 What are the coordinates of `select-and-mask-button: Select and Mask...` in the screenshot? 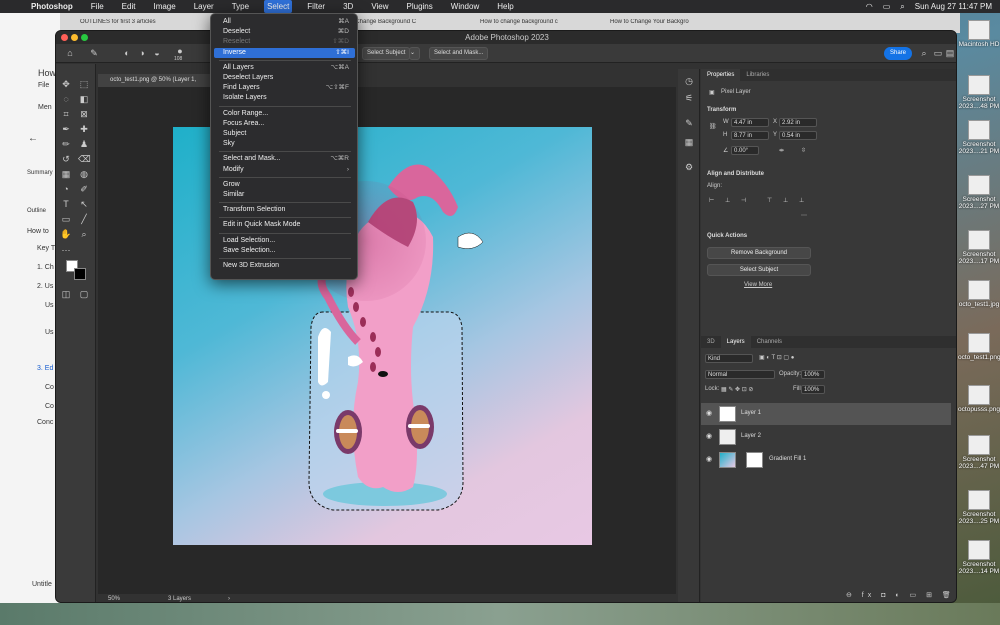 It's located at (459, 53).